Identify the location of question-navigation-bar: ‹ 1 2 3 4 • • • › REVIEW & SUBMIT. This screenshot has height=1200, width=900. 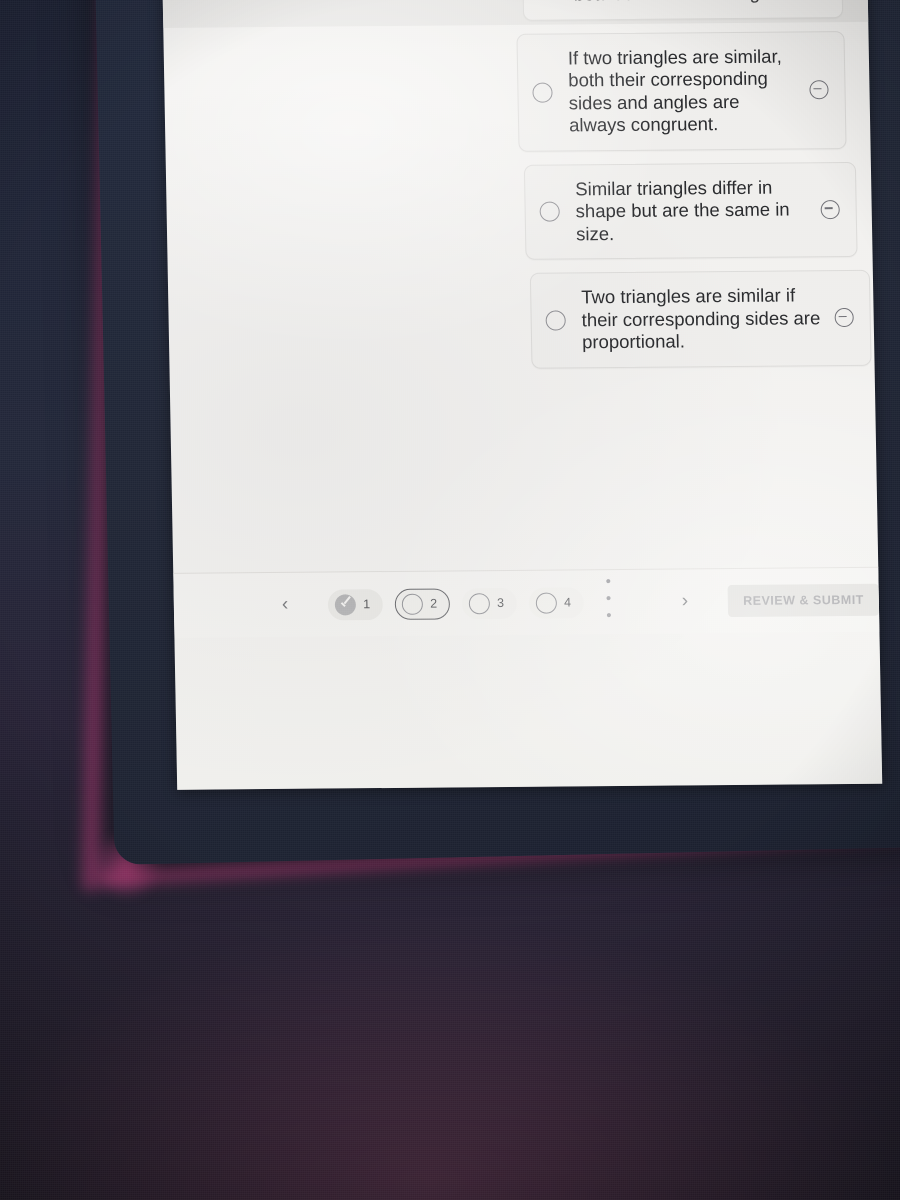
(526, 602).